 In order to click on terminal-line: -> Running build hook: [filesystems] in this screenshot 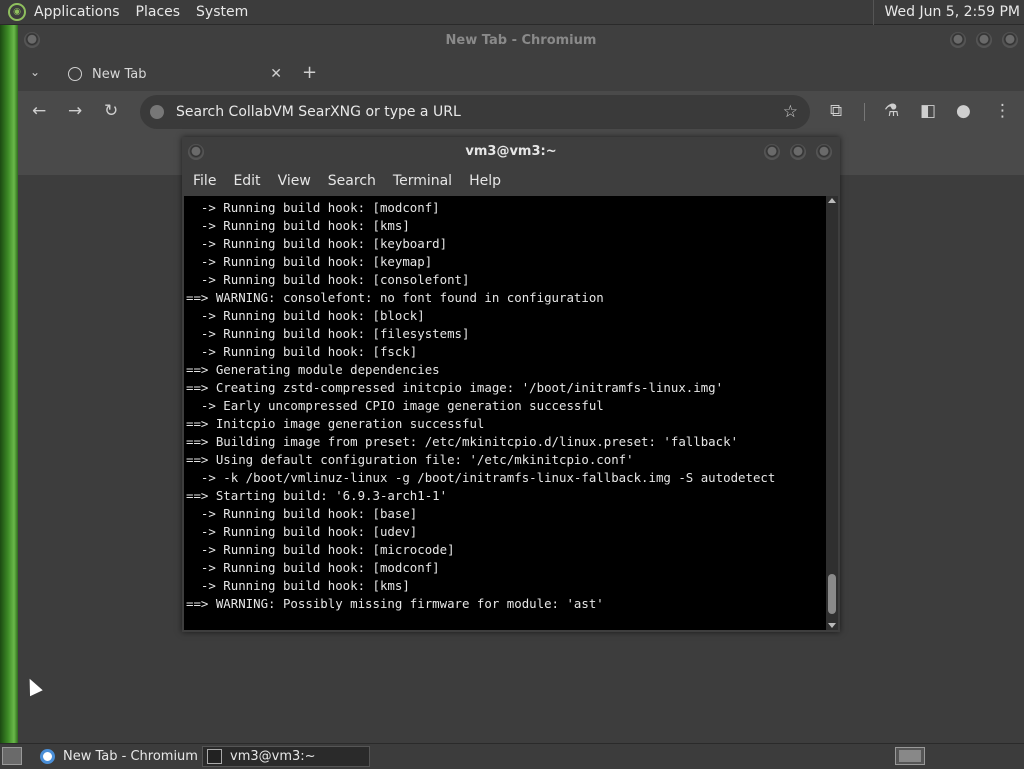, I will do `click(328, 333)`.